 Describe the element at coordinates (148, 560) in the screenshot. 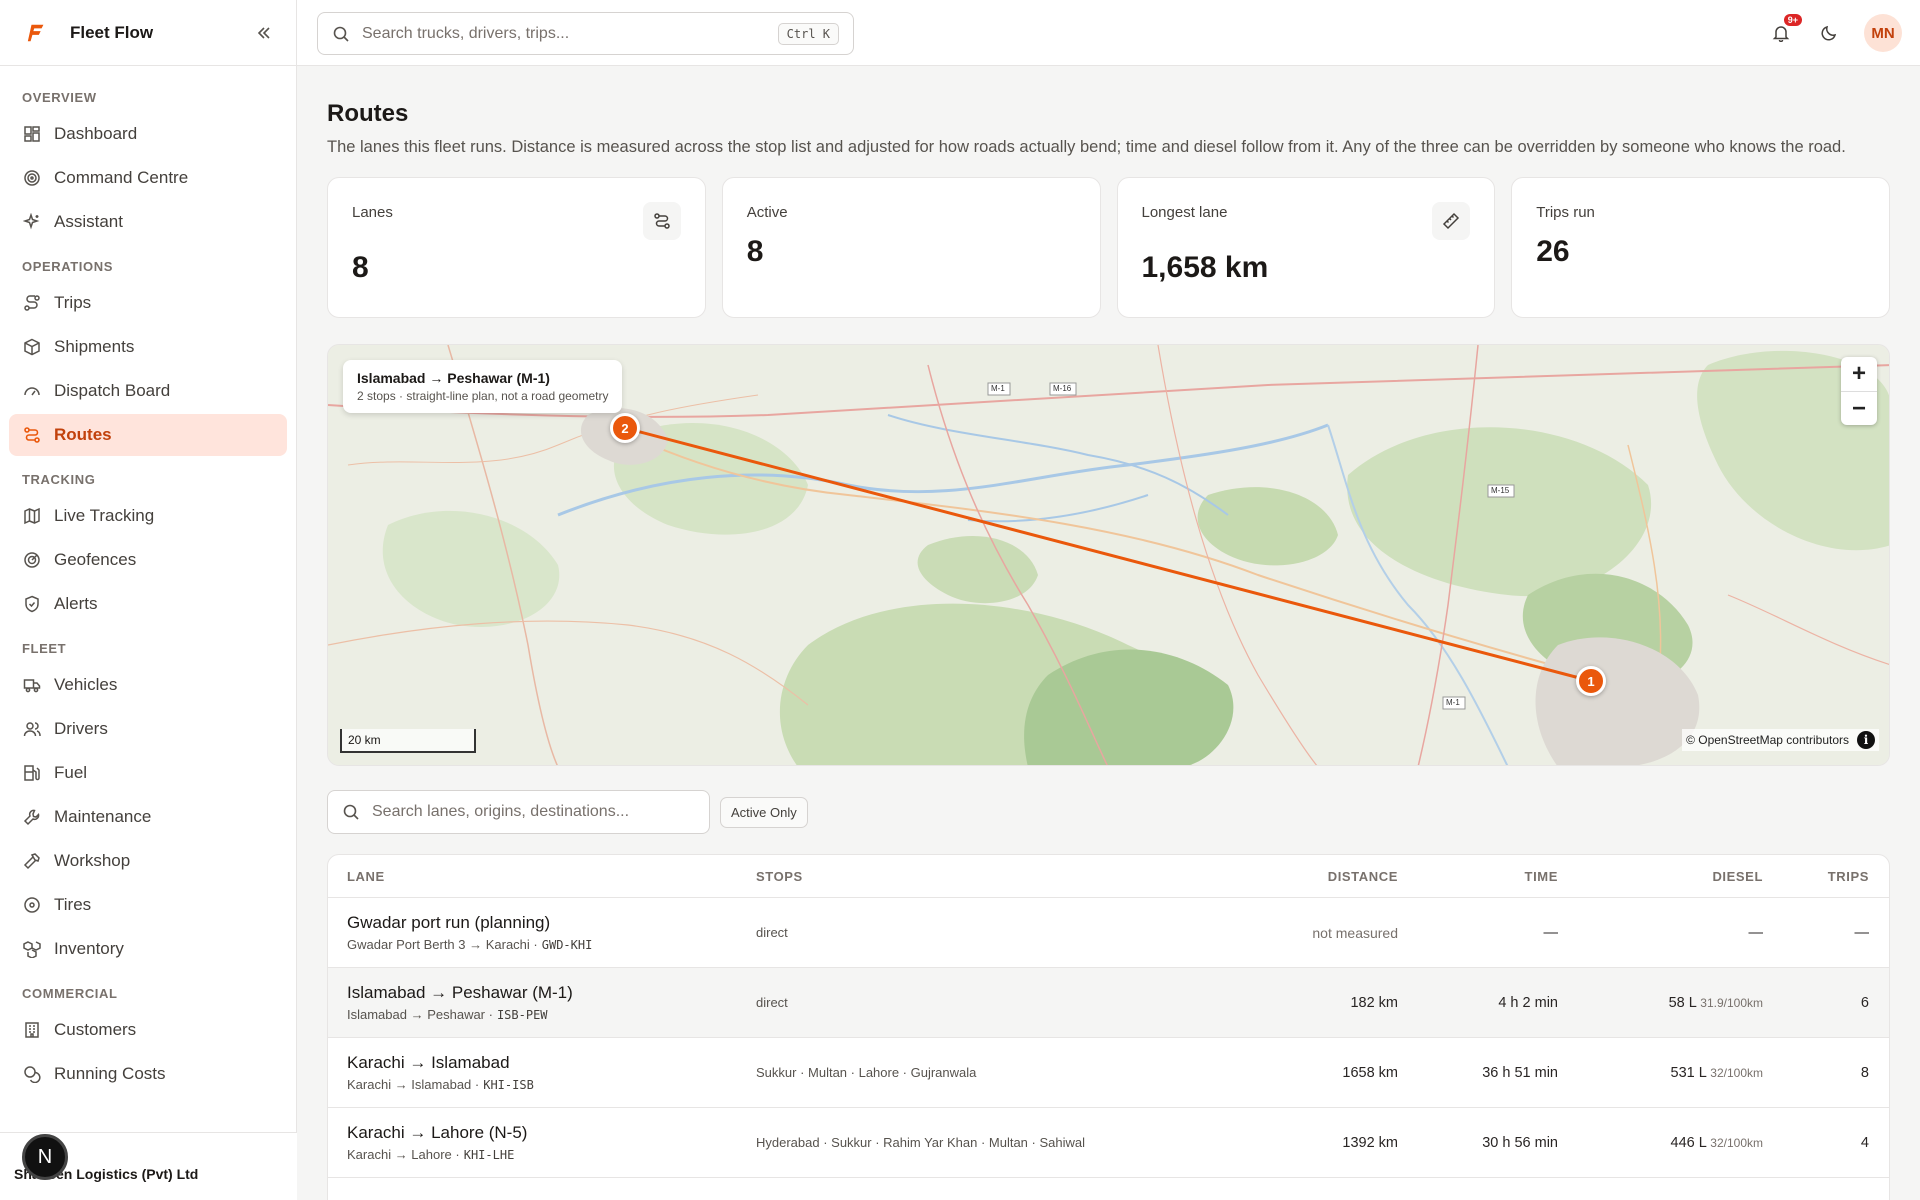

I see `sidebar-item-geofences: Geofences` at that location.